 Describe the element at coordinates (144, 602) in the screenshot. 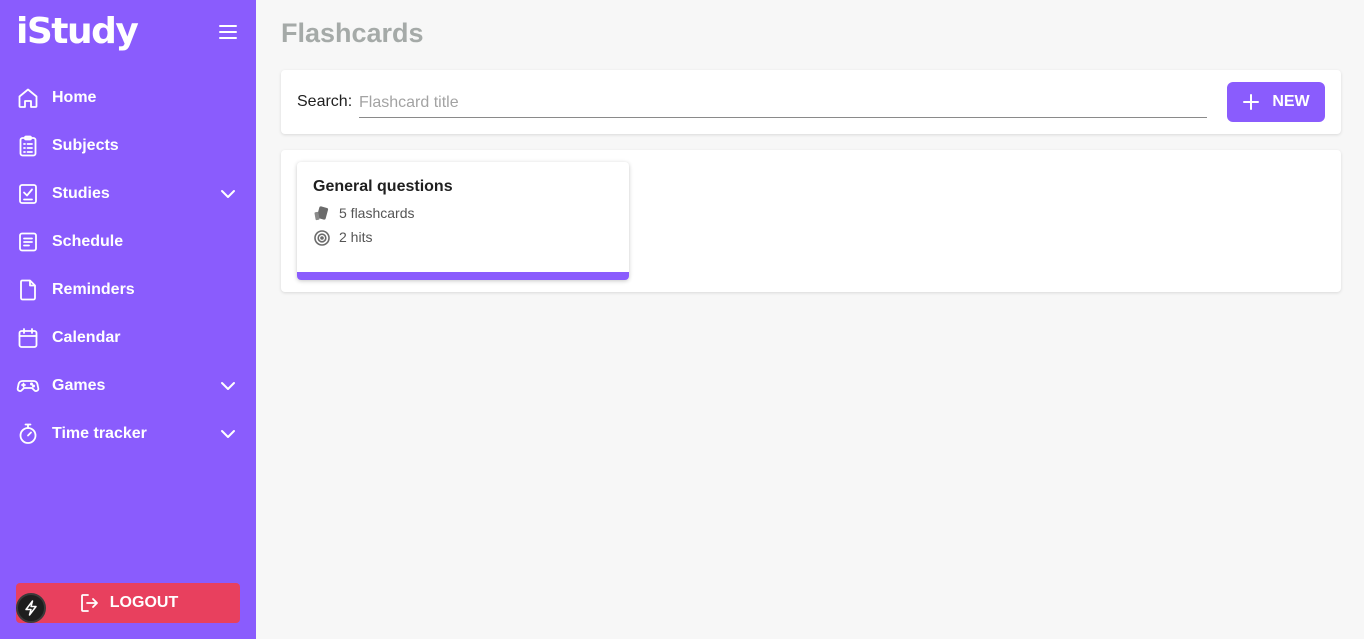

I see `logout-label: LOGOUT` at that location.